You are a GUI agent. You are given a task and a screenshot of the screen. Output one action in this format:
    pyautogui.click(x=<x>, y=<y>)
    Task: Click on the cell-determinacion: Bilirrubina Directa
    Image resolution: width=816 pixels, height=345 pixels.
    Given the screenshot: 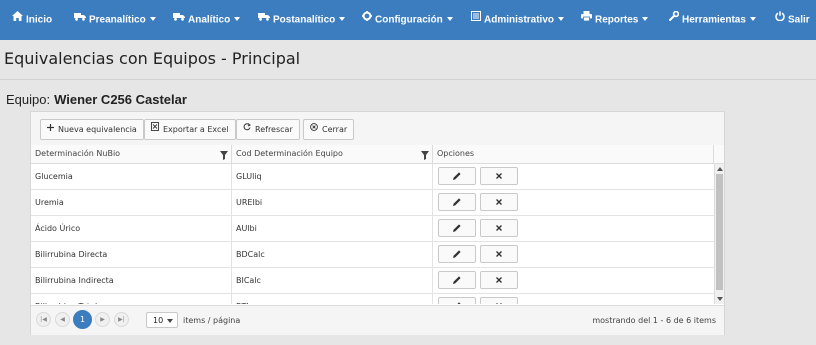 What is the action you would take?
    pyautogui.click(x=131, y=254)
    